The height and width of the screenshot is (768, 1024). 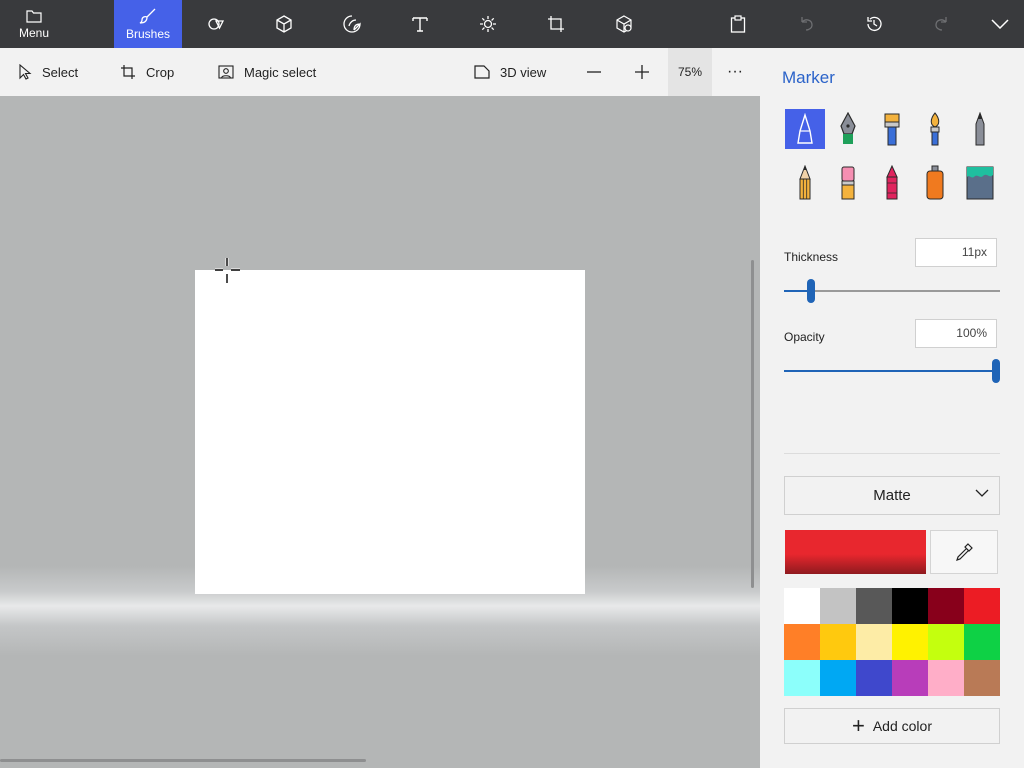 I want to click on brush-marker, so click(x=805, y=129).